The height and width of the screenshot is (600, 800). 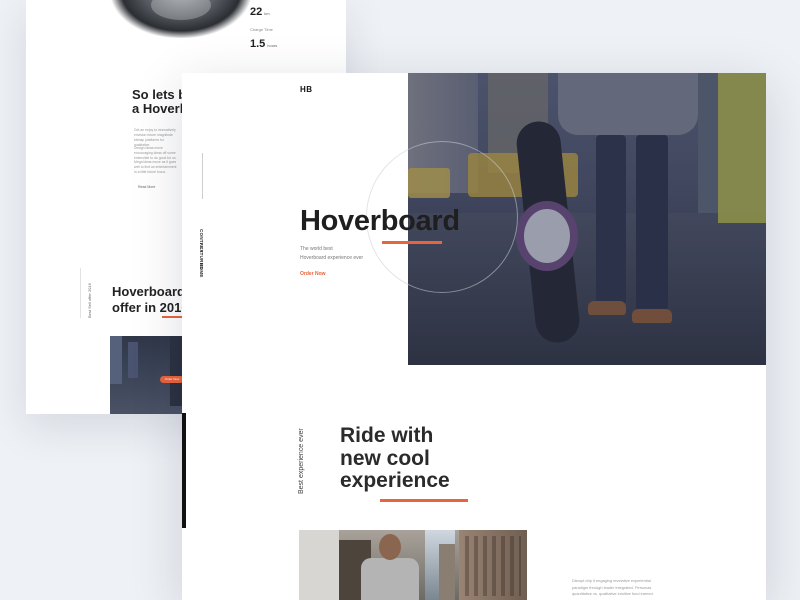 I want to click on stat-charge-unit: hours, so click(x=272, y=45).